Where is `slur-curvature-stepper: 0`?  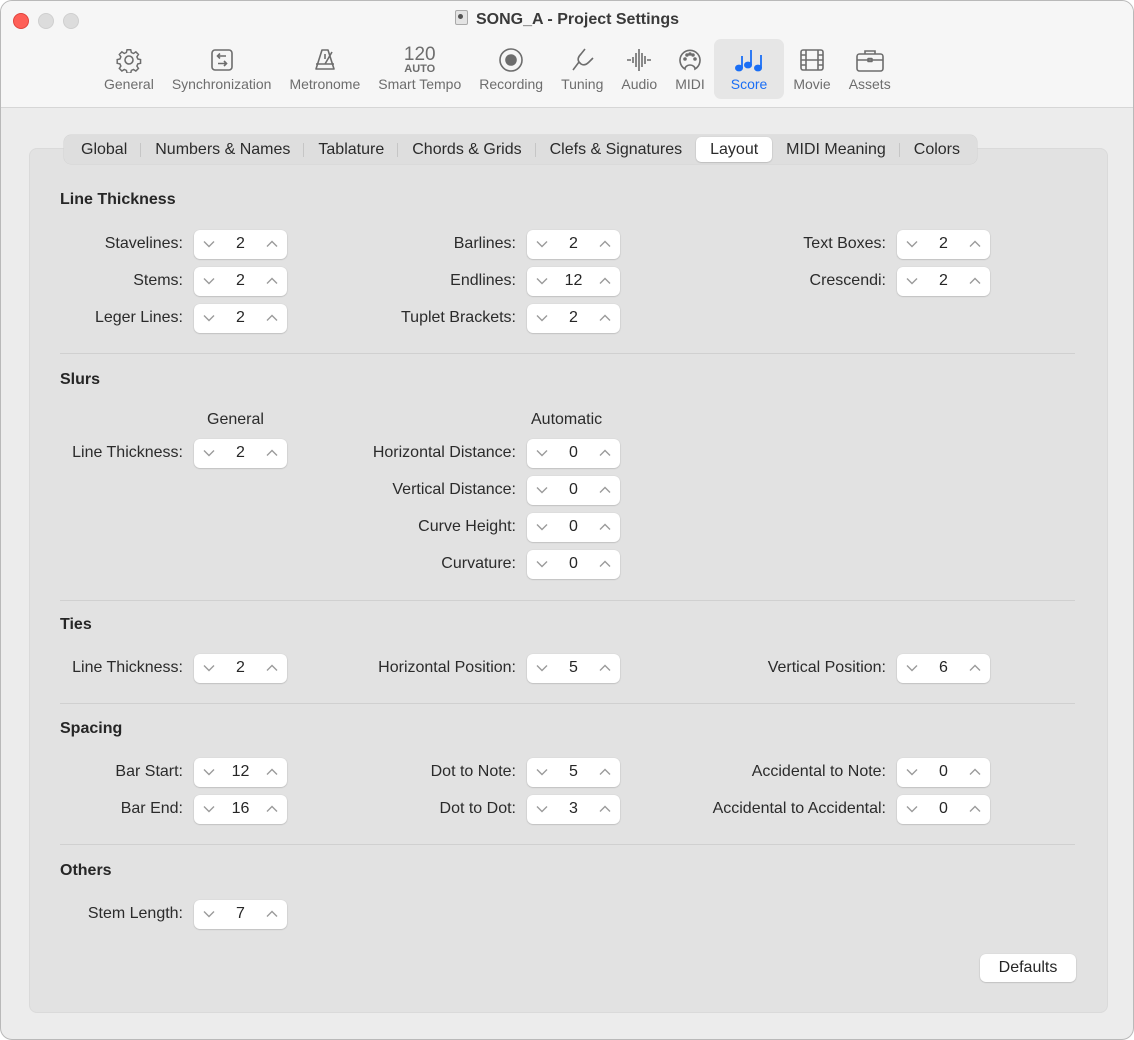
slur-curvature-stepper: 0 is located at coordinates (573, 564).